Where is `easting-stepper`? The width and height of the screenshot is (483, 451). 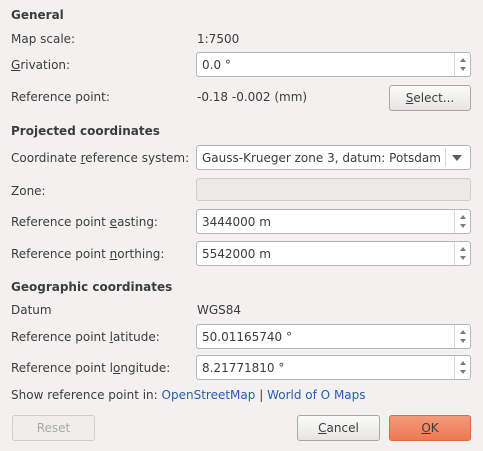
easting-stepper is located at coordinates (462, 221).